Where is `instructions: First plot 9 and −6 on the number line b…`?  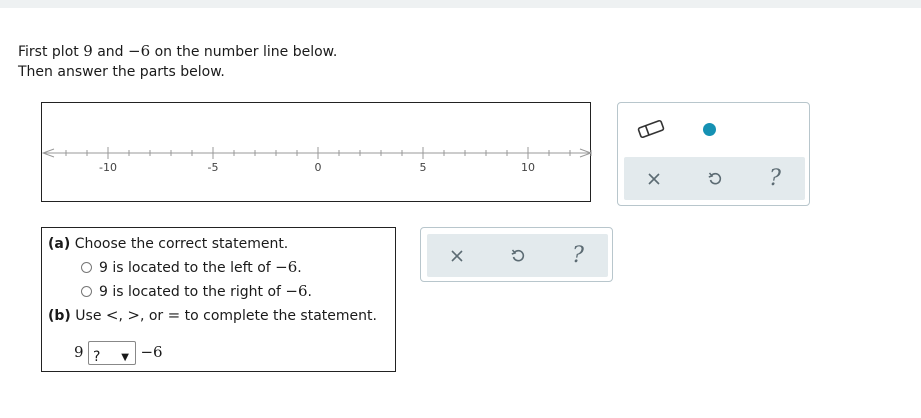
instructions: First plot 9 and −6 on the number line b… is located at coordinates (177, 61).